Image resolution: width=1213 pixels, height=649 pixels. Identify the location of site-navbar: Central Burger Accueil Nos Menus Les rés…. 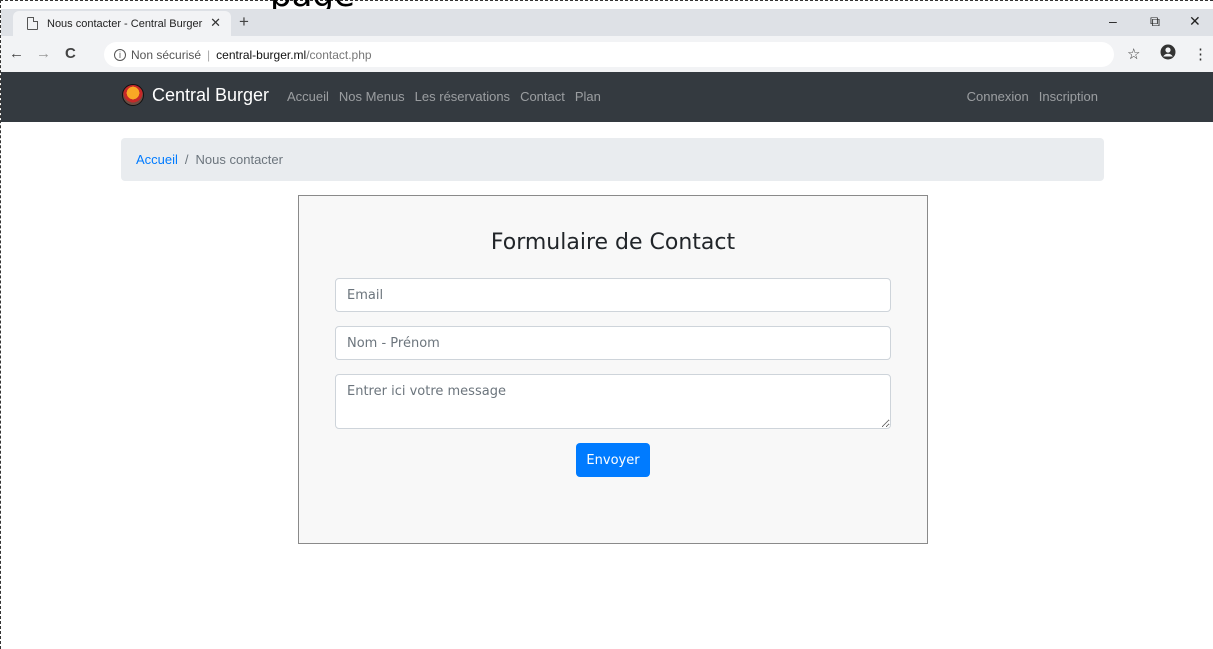
(607, 97).